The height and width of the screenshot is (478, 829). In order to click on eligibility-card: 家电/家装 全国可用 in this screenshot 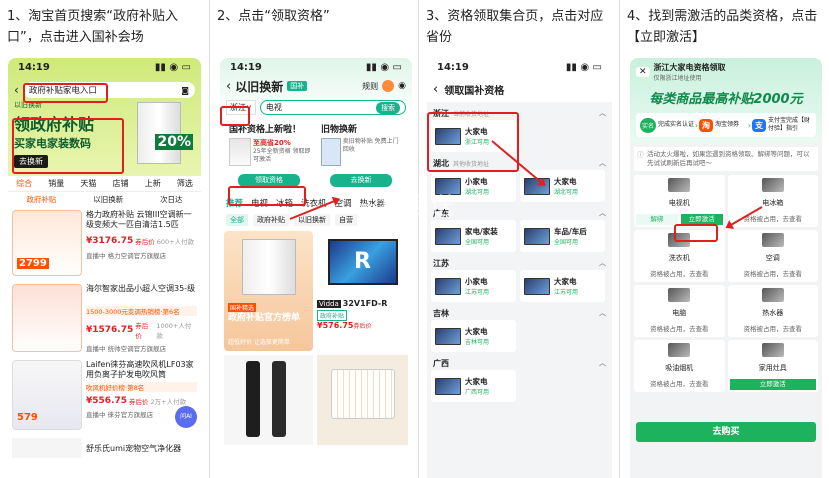, I will do `click(473, 236)`.